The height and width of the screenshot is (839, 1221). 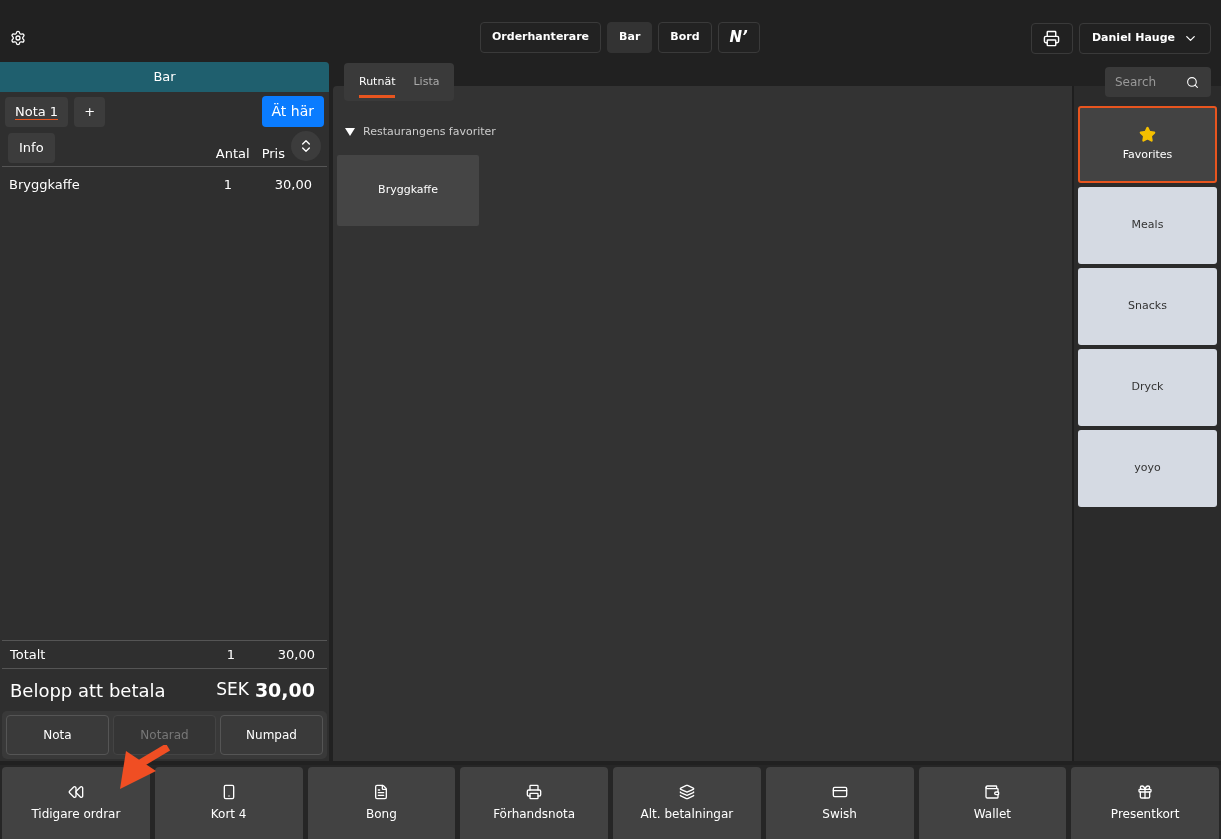 I want to click on product-tile: Bryggkaffe, so click(x=408, y=190).